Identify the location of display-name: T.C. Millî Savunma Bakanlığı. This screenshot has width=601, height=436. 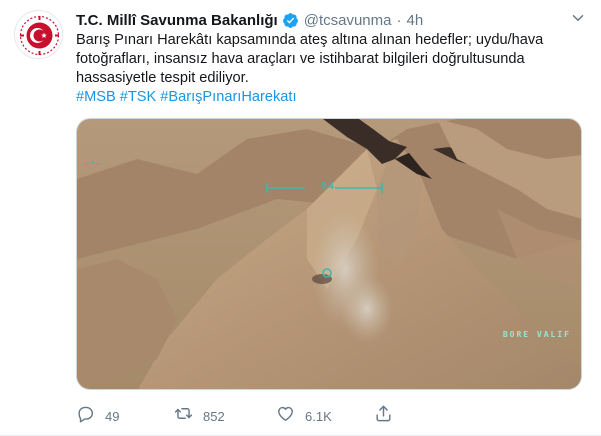
(177, 20).